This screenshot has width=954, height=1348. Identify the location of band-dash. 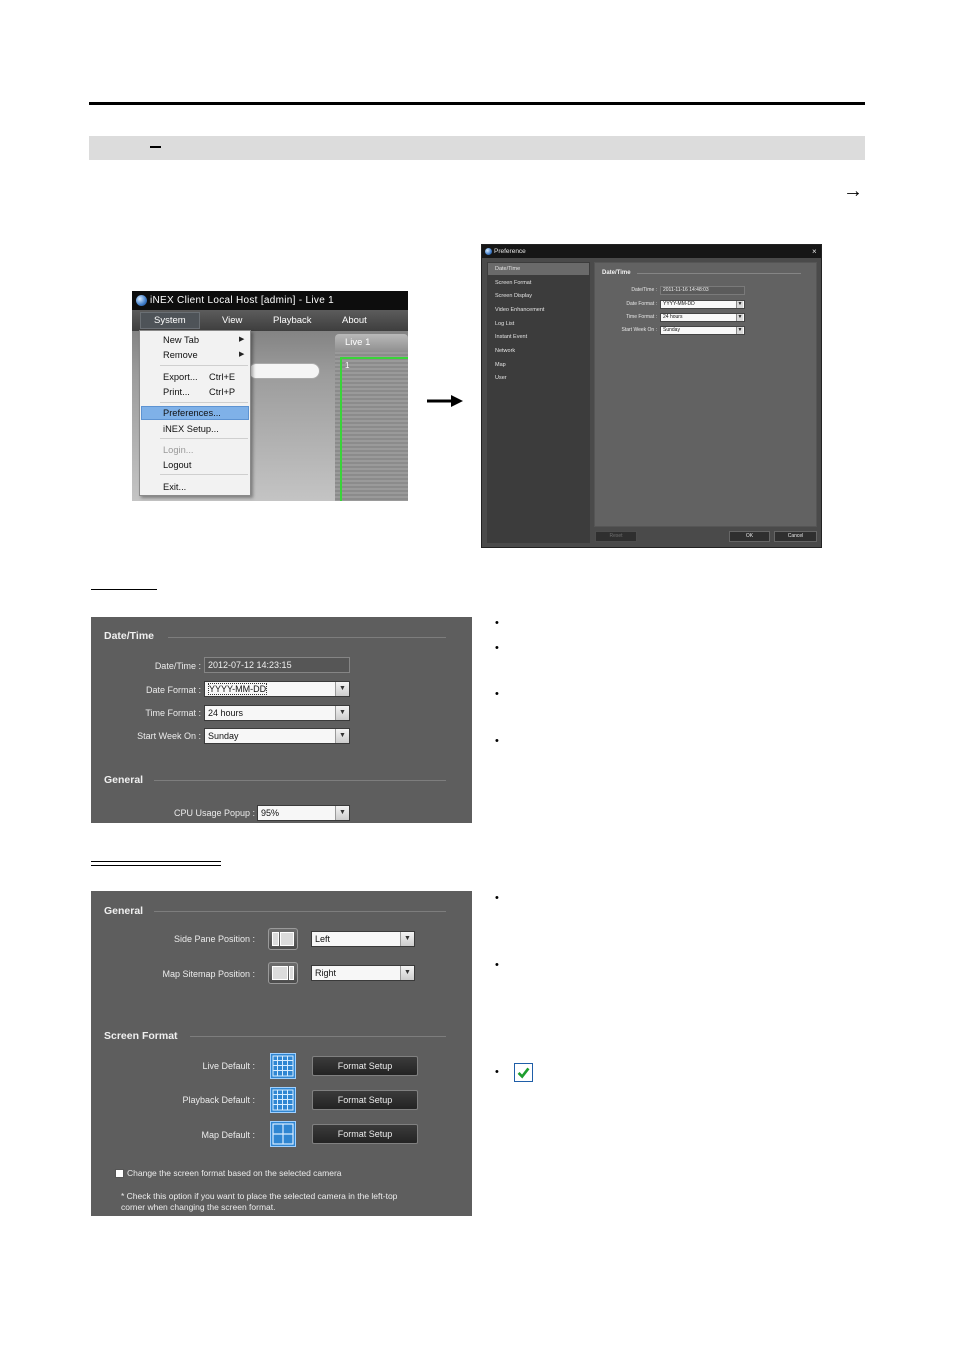
(155, 147).